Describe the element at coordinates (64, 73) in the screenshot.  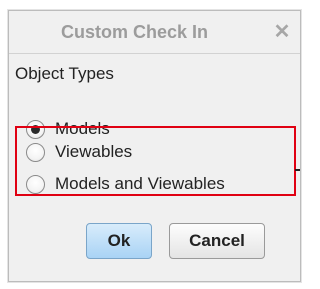
I see `object-types-label: Object Types` at that location.